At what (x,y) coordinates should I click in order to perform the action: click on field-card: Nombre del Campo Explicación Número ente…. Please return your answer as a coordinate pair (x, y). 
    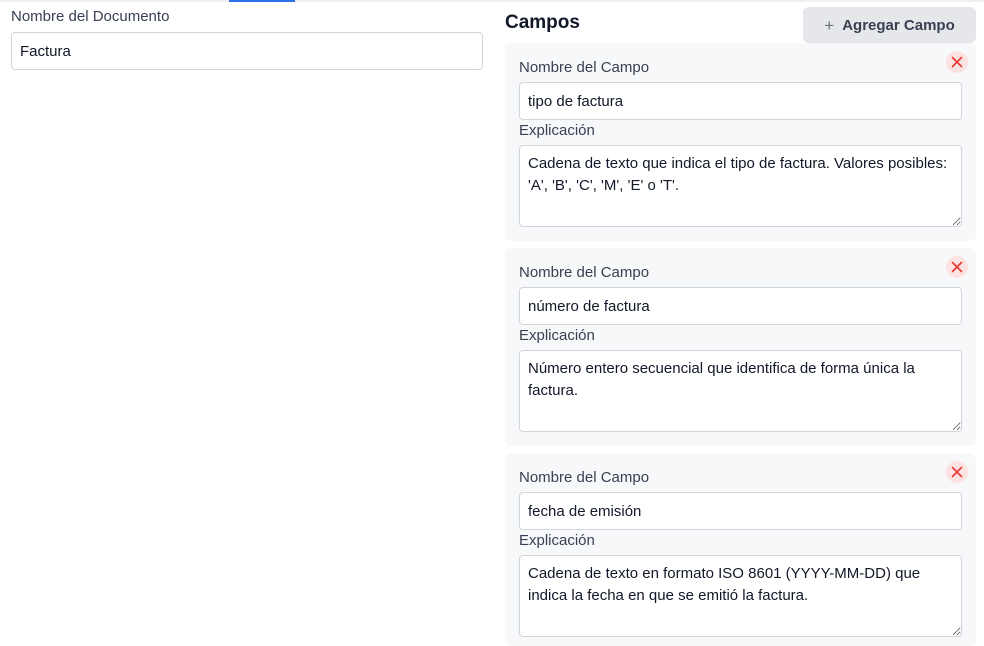
    Looking at the image, I should click on (740, 347).